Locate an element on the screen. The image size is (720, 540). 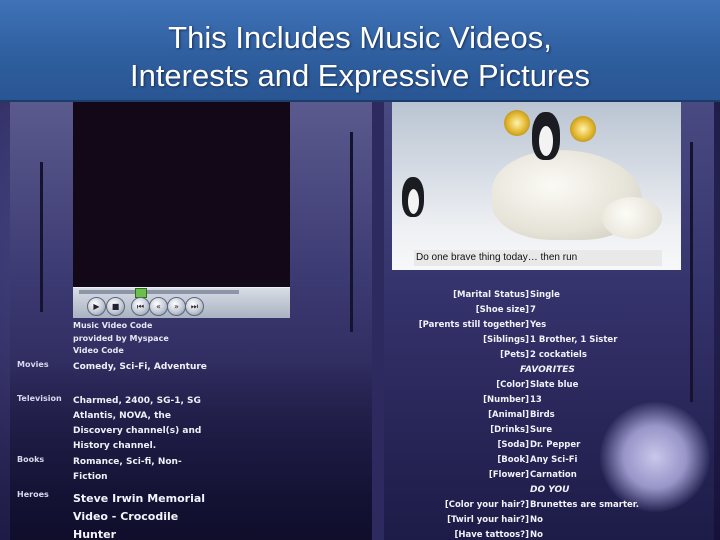
profile-row: [Shoe size] 7 is located at coordinates (549, 310).